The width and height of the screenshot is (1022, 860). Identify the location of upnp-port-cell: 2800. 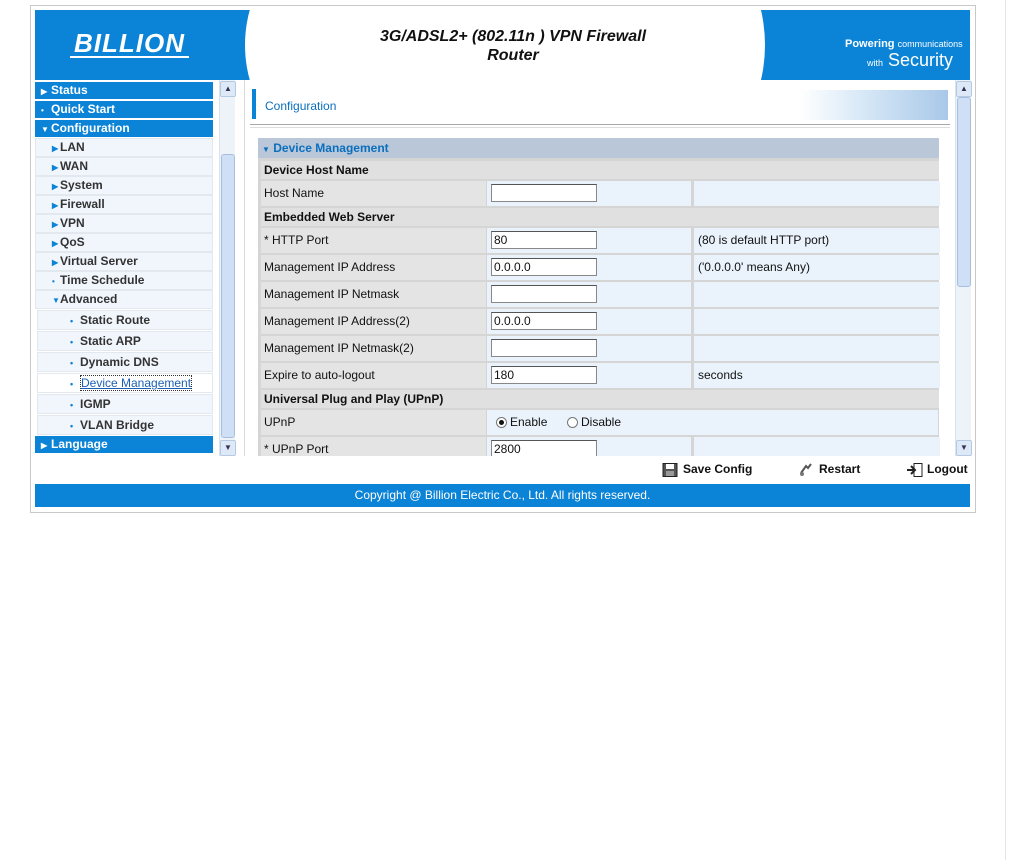
(589, 446).